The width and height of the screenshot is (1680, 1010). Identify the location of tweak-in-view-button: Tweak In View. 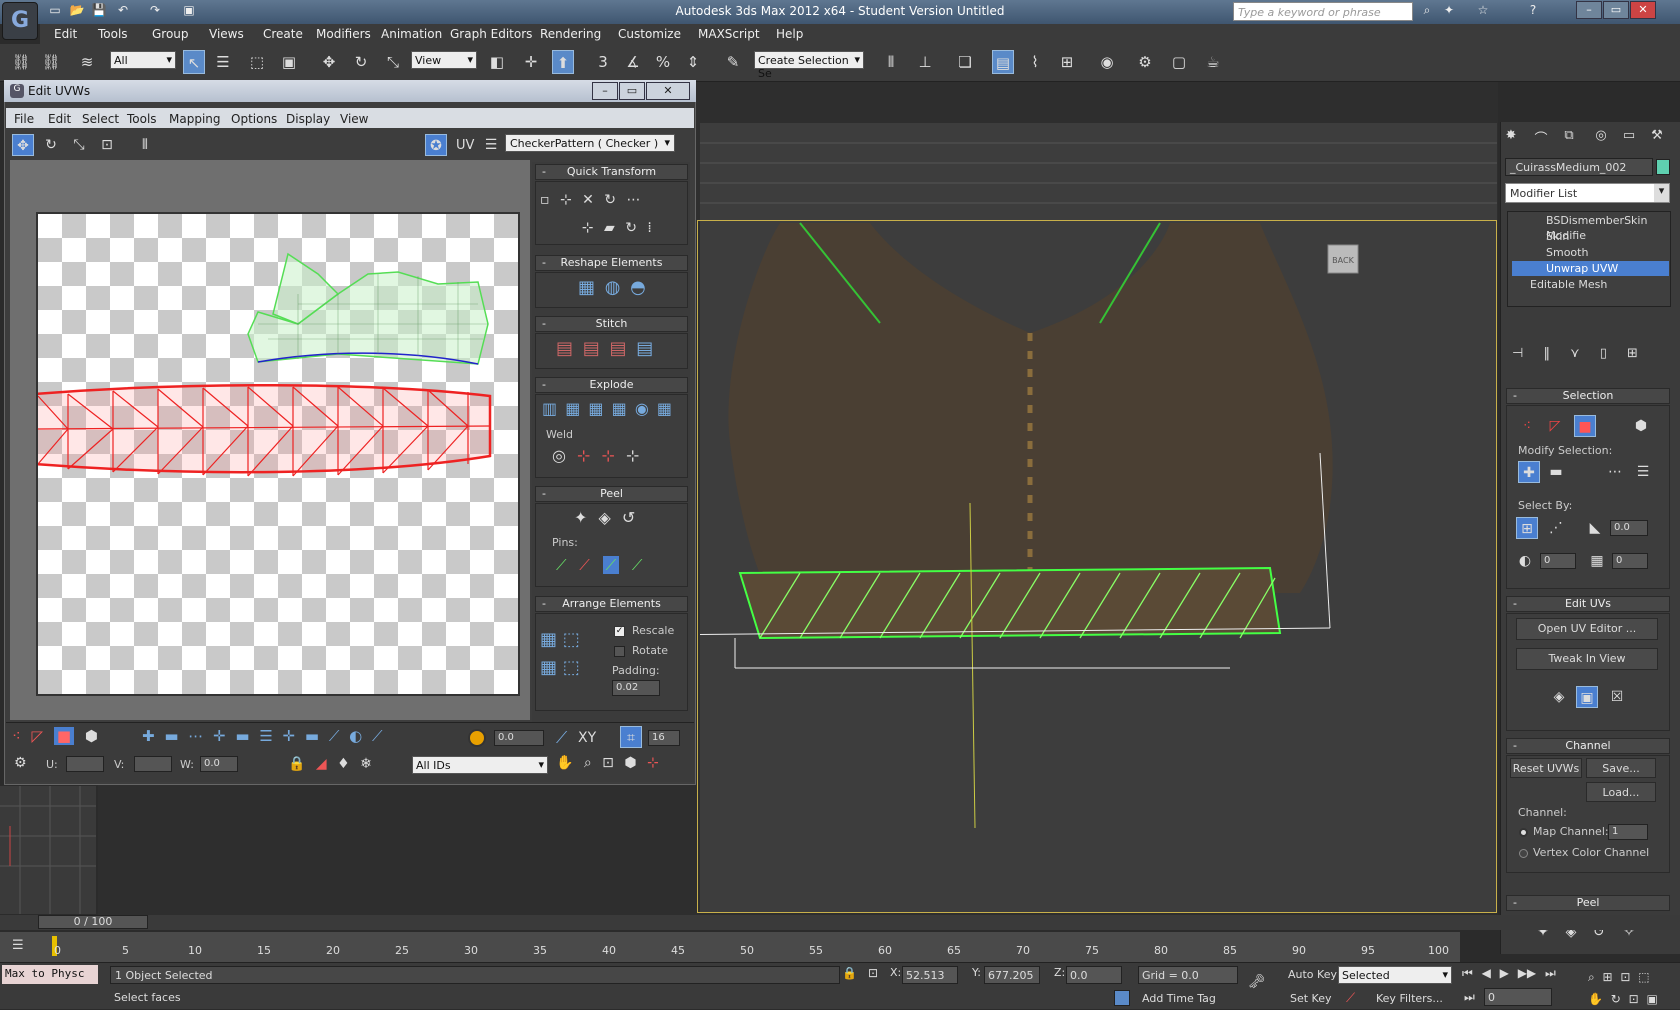
(1587, 659).